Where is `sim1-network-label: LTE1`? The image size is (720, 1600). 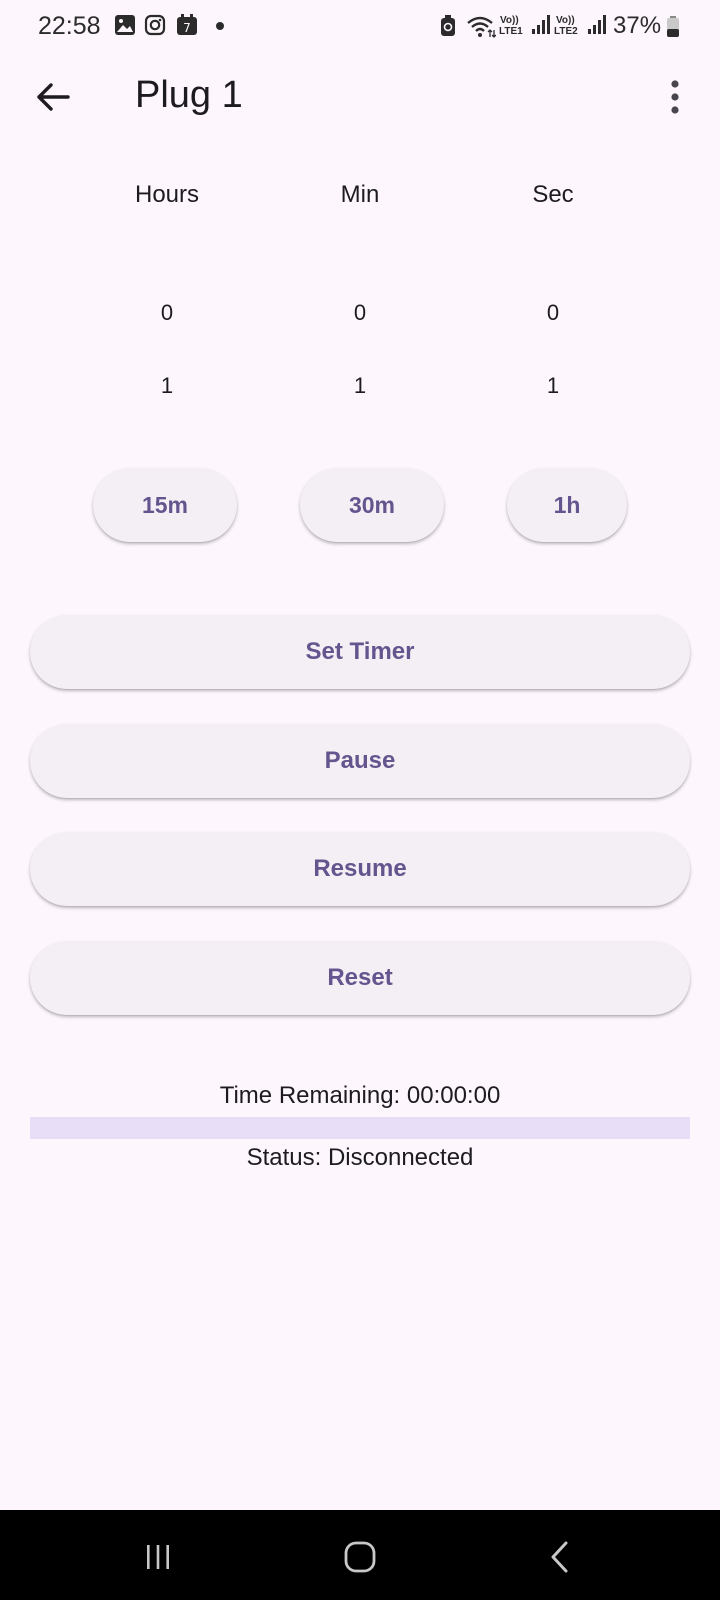 sim1-network-label: LTE1 is located at coordinates (511, 31).